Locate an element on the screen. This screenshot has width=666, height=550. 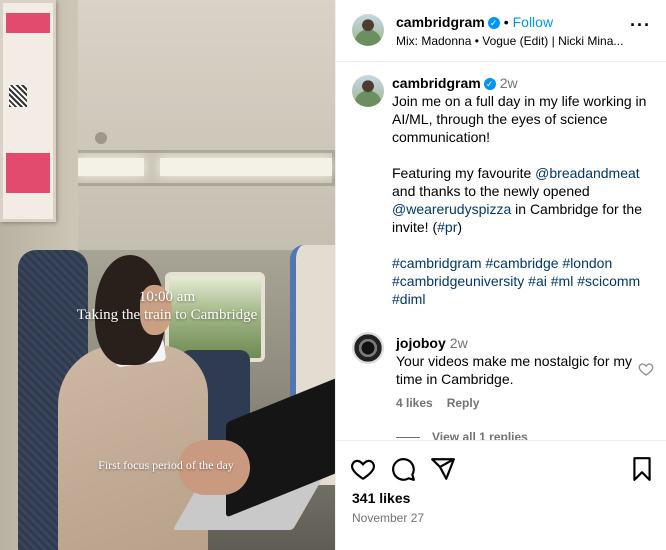
author-line: cambridgram ✓ • Follow is located at coordinates (474, 23).